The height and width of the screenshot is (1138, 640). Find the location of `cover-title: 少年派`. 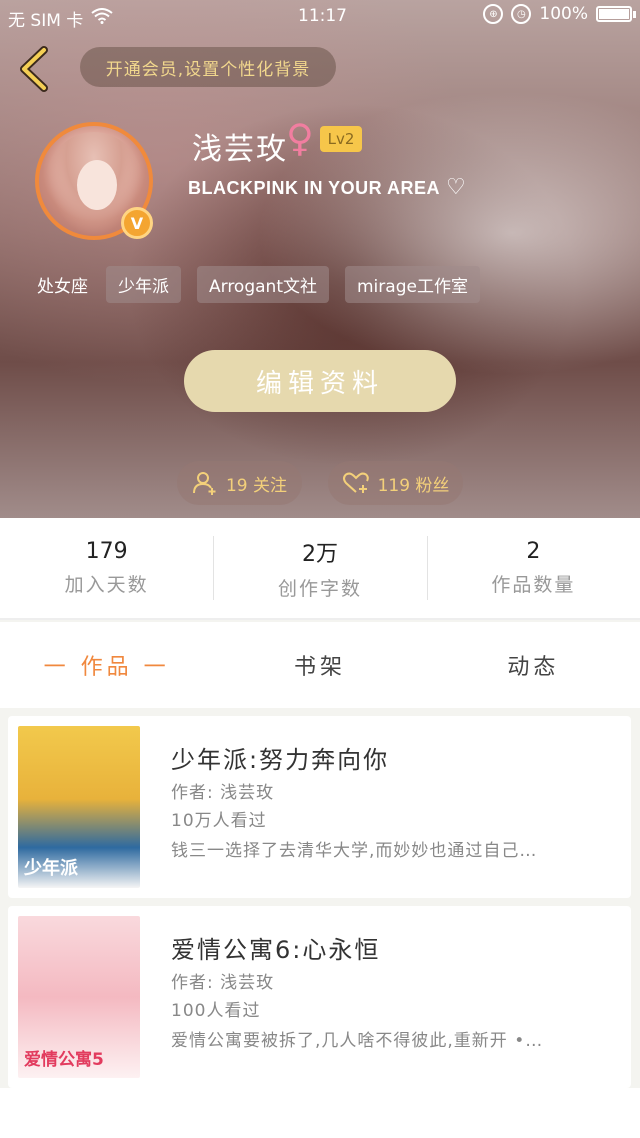

cover-title: 少年派 is located at coordinates (51, 868).